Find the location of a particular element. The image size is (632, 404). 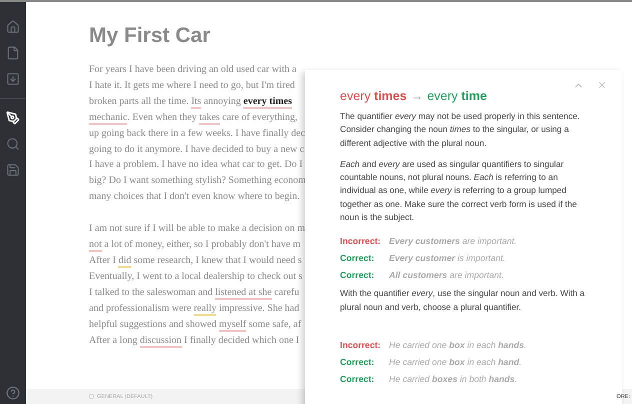

example-sentence: He carried boxes in both hands. is located at coordinates (453, 379).